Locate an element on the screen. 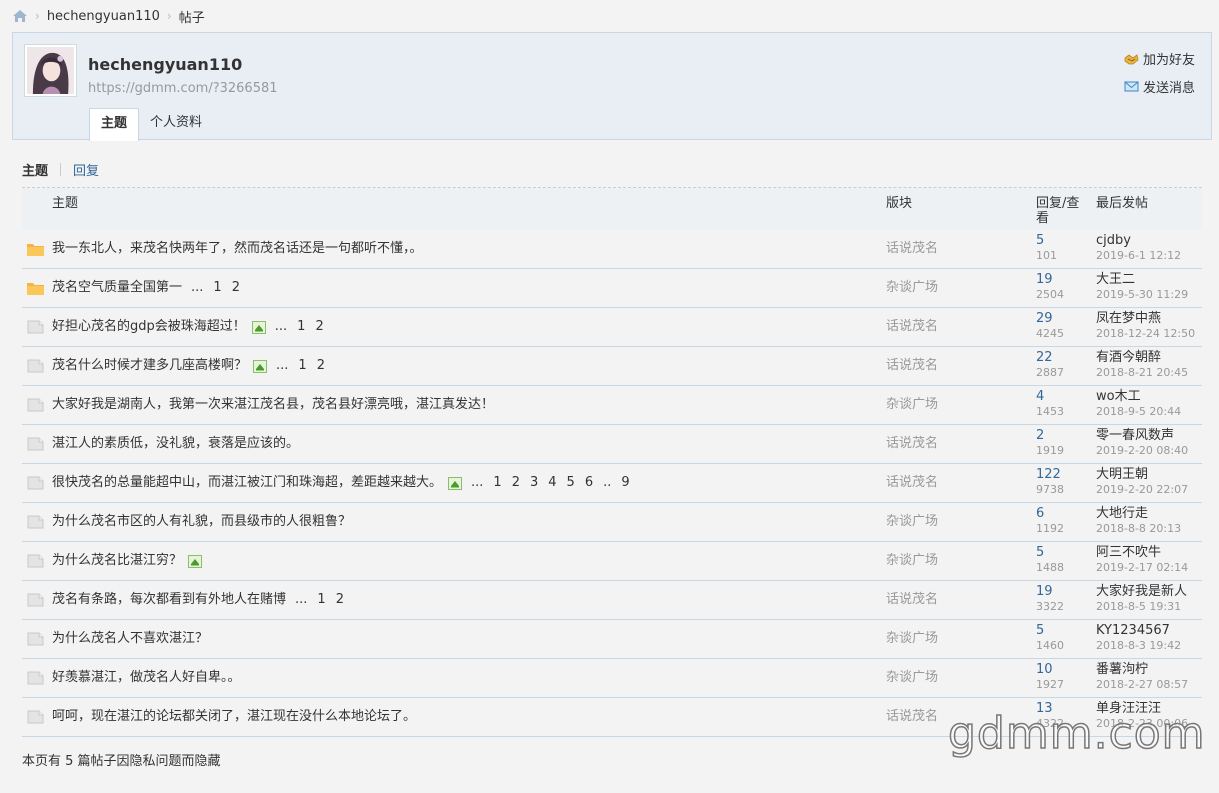 Image resolution: width=1219 pixels, height=793 pixels. reply-count: 122 is located at coordinates (1048, 475).